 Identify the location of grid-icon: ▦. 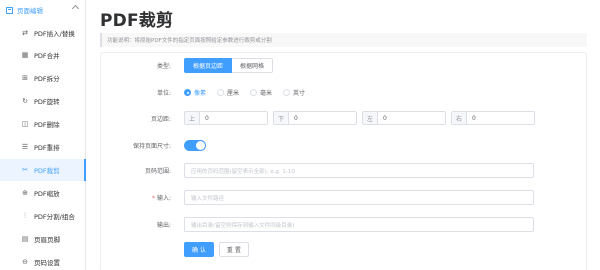
(25, 54).